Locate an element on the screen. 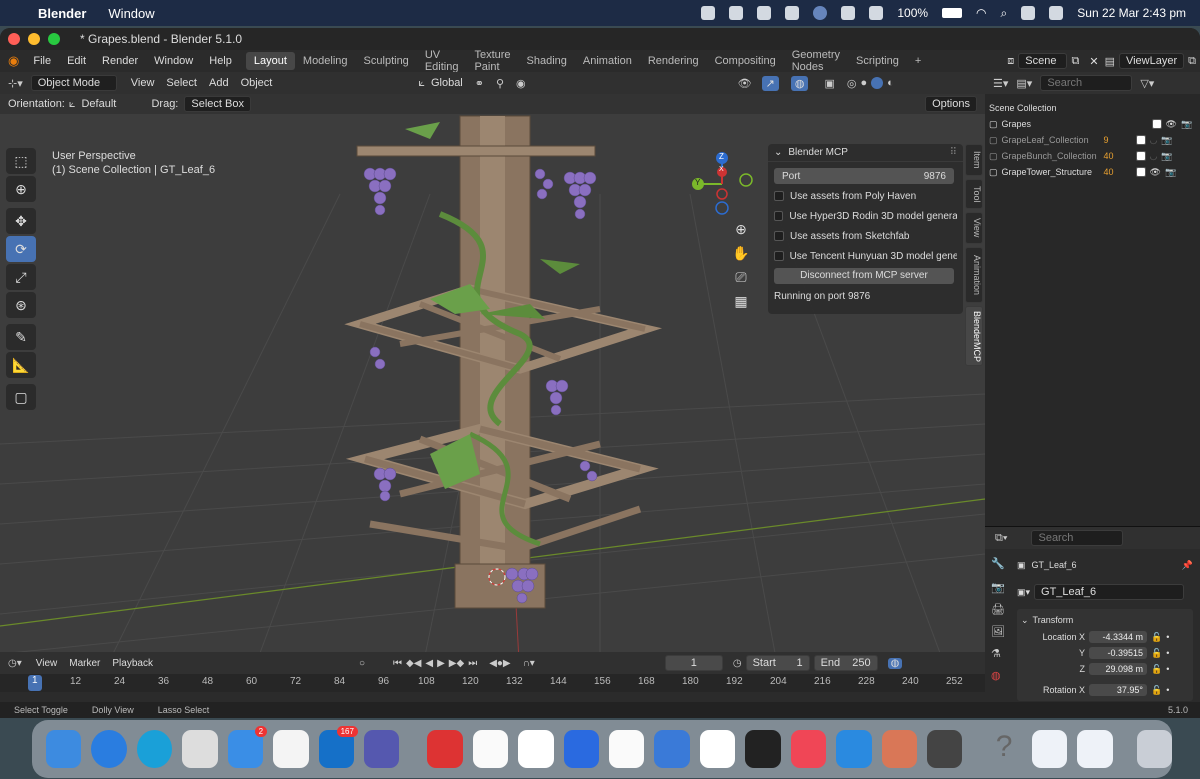 The image size is (1200, 779). scale-tool-icon: ⤢ is located at coordinates (21, 277).